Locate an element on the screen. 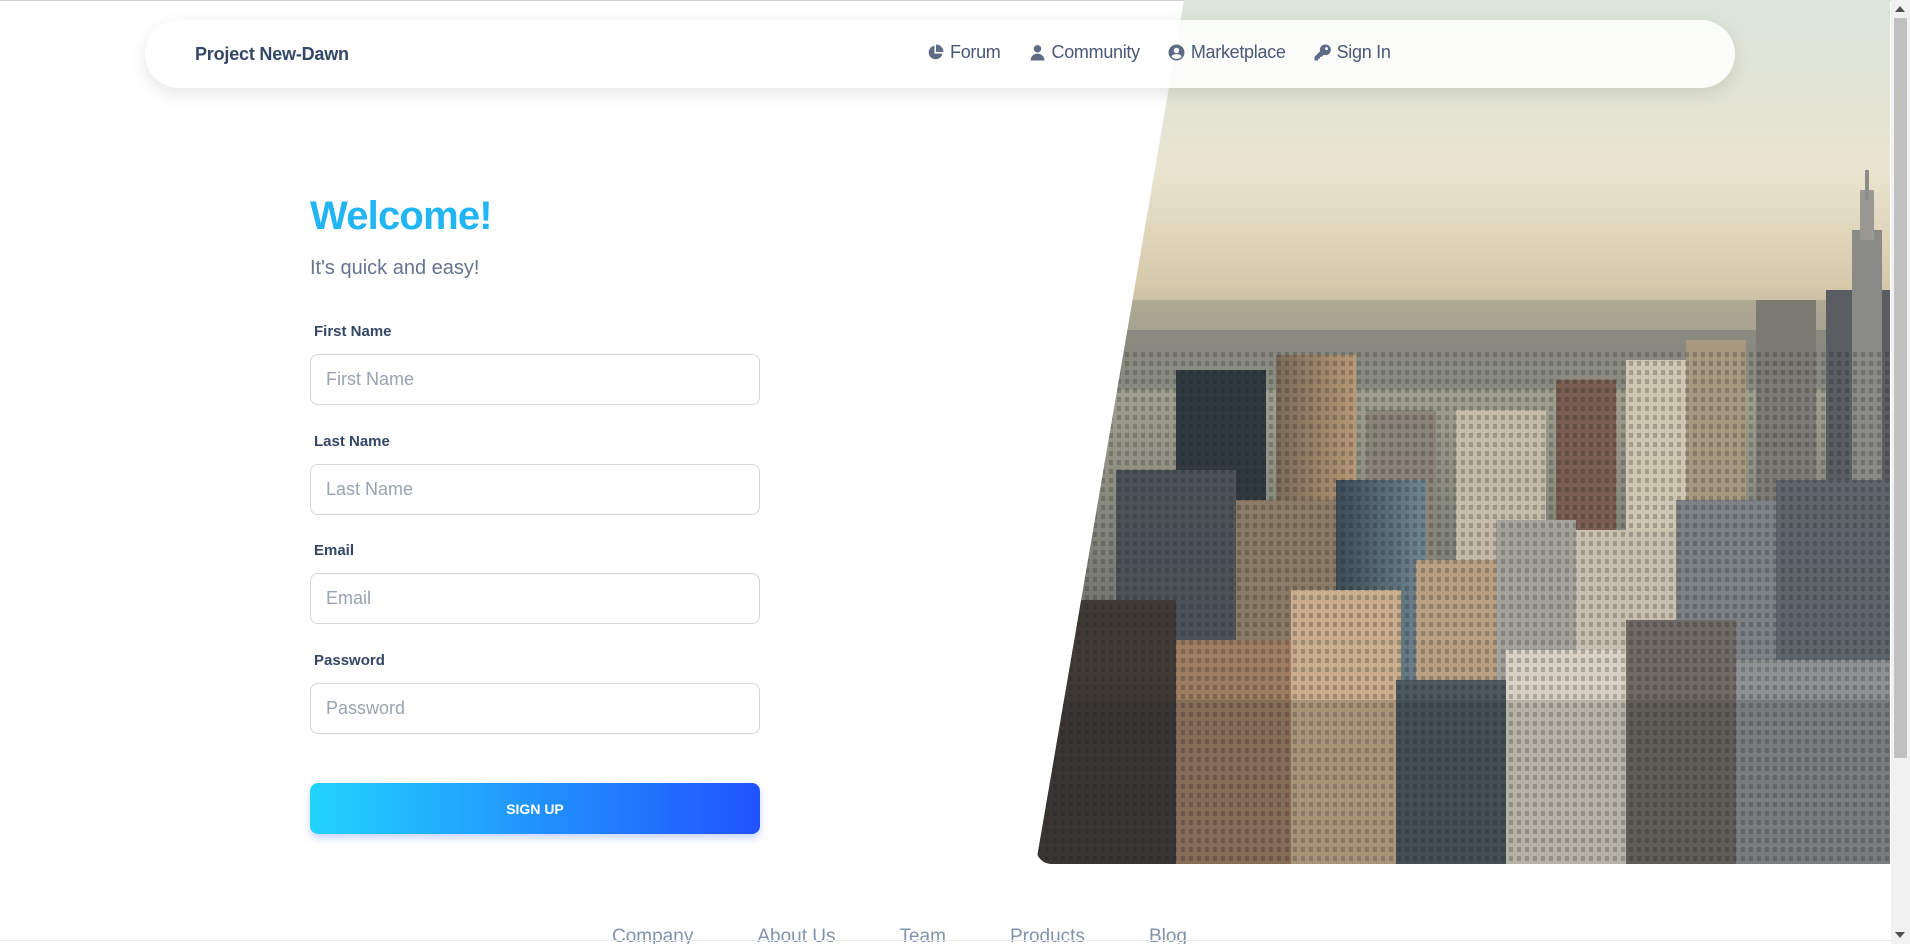 The height and width of the screenshot is (944, 1910). user-icon is located at coordinates (1037, 53).